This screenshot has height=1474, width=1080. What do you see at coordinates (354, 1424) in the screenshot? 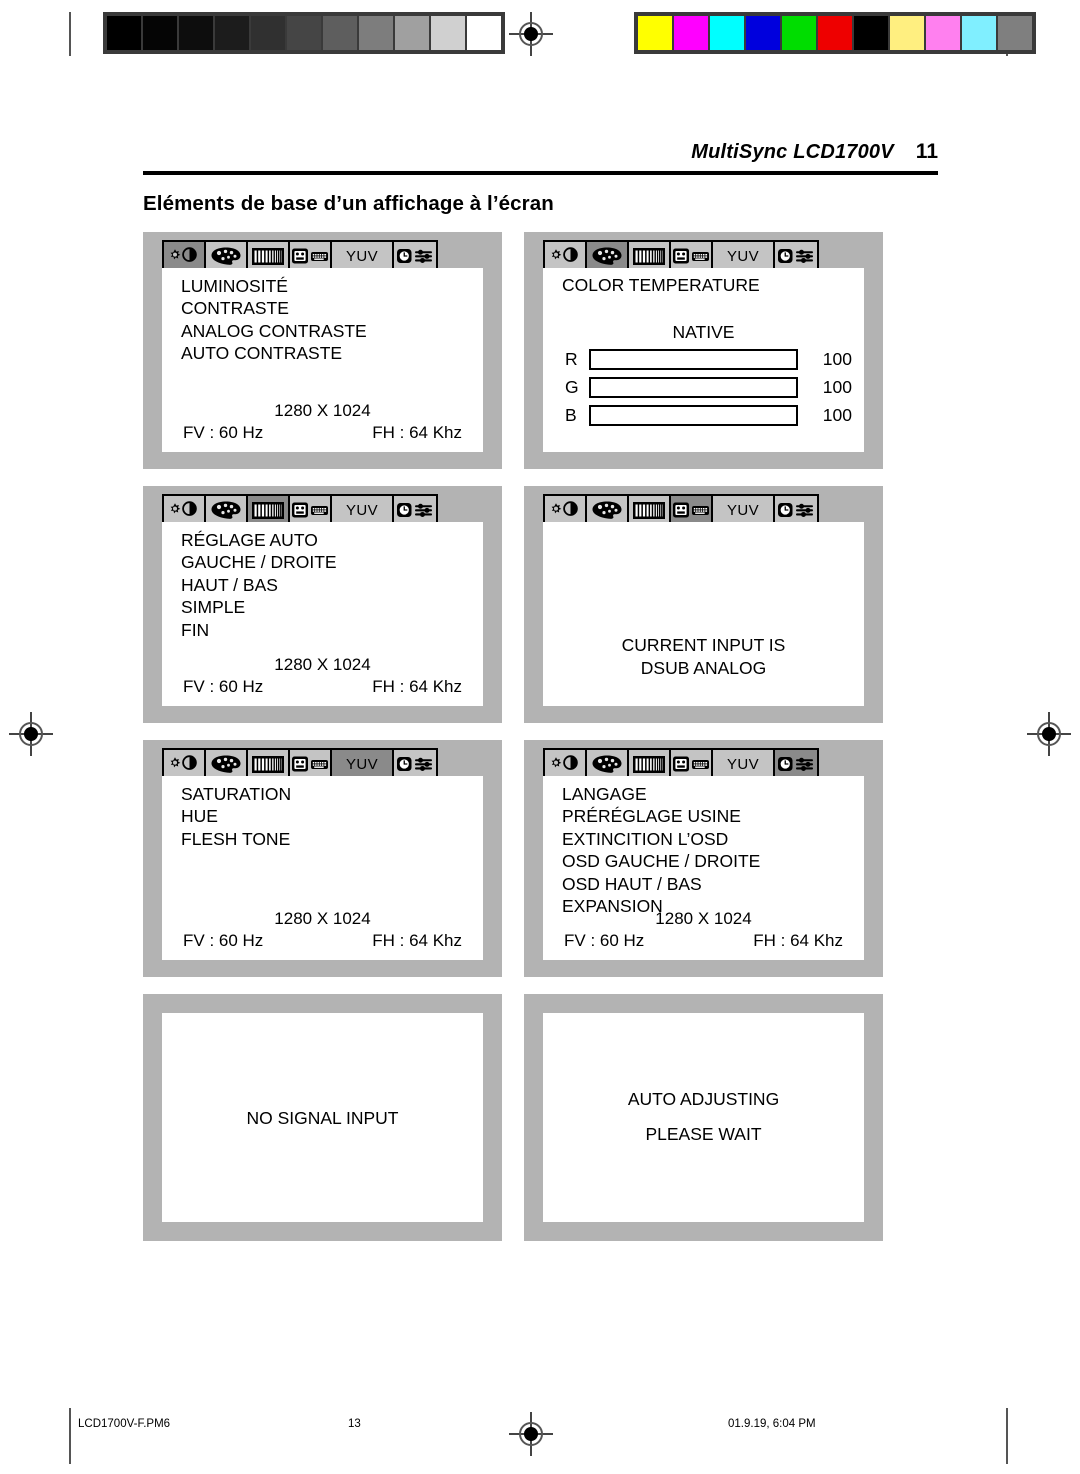
I see `footer-page-number: 13` at bounding box center [354, 1424].